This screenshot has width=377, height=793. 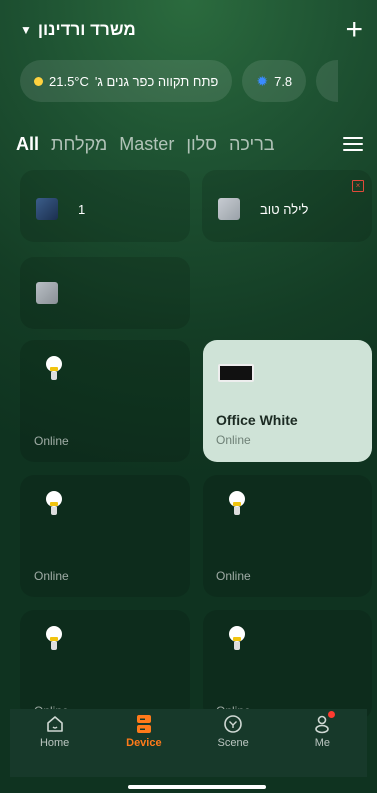 I want to click on menu-icon, so click(x=353, y=144).